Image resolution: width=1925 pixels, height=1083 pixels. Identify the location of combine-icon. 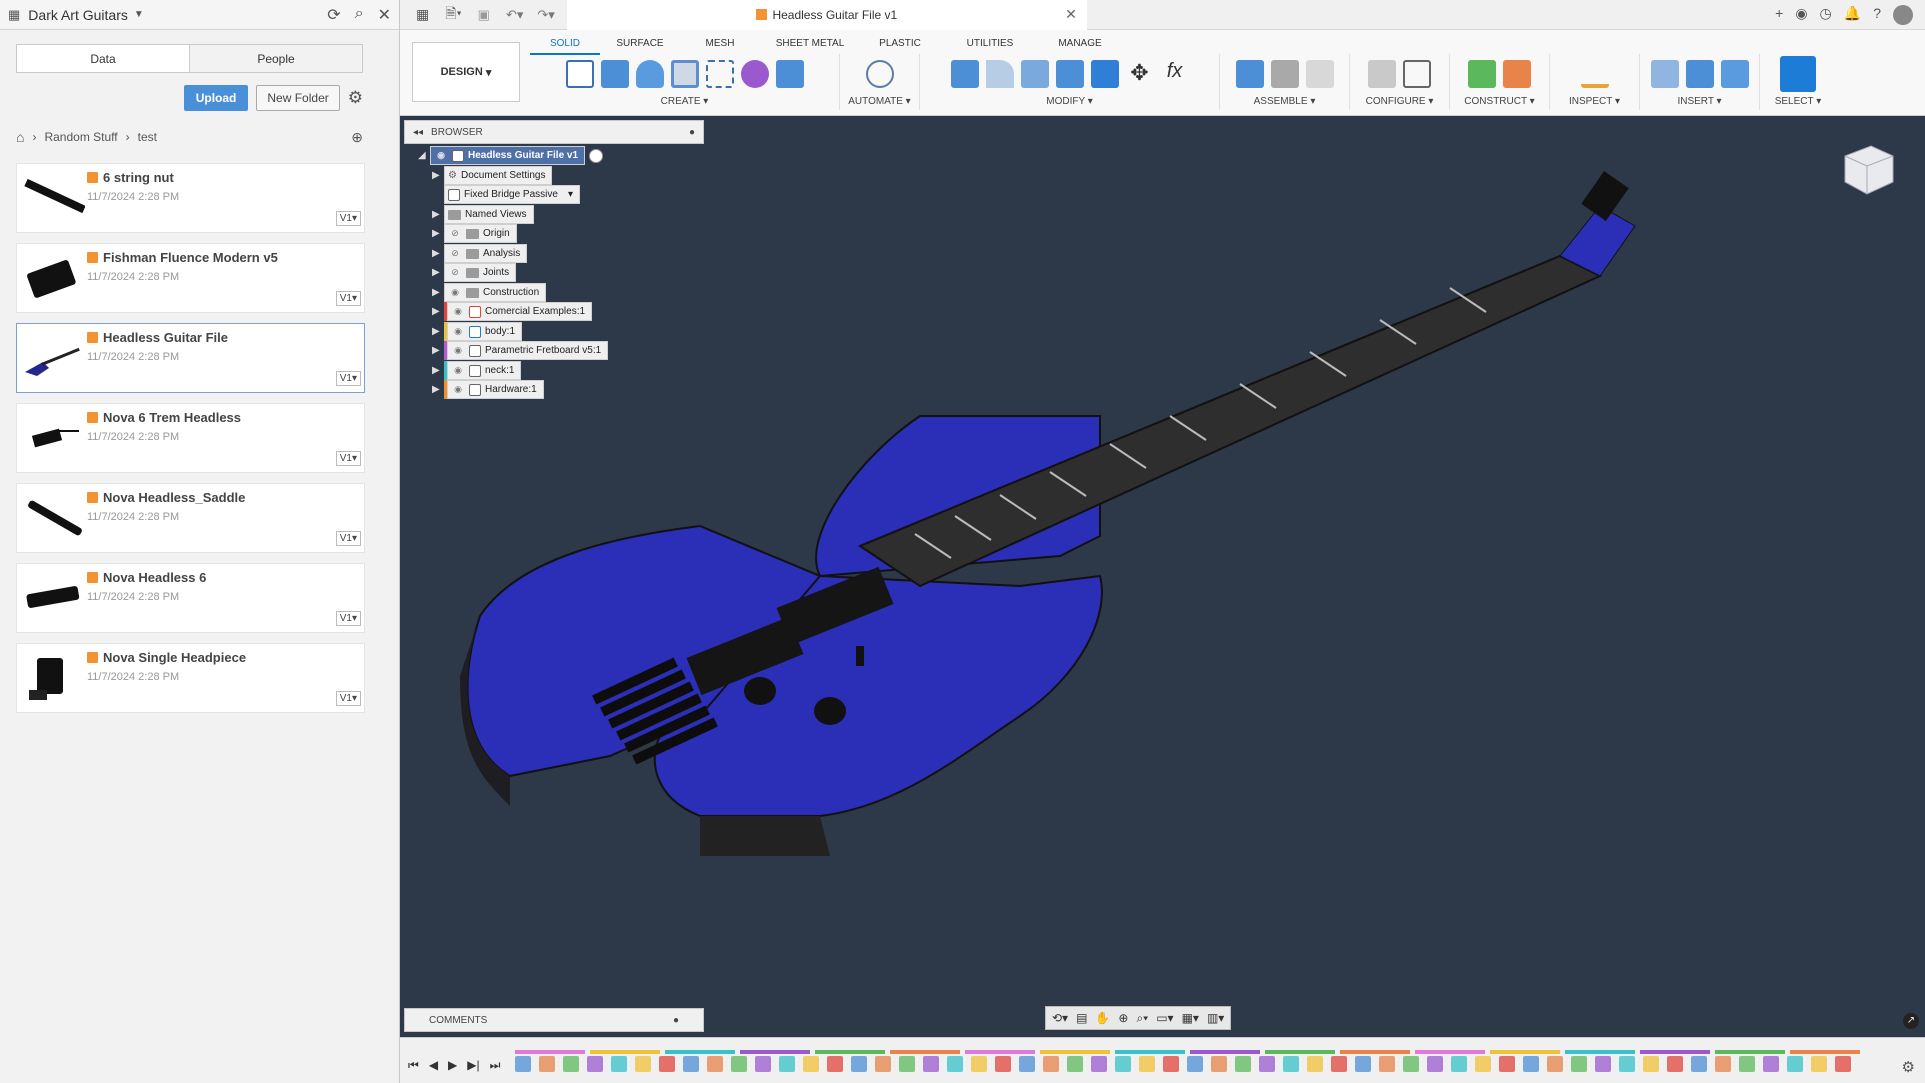
(1104, 74).